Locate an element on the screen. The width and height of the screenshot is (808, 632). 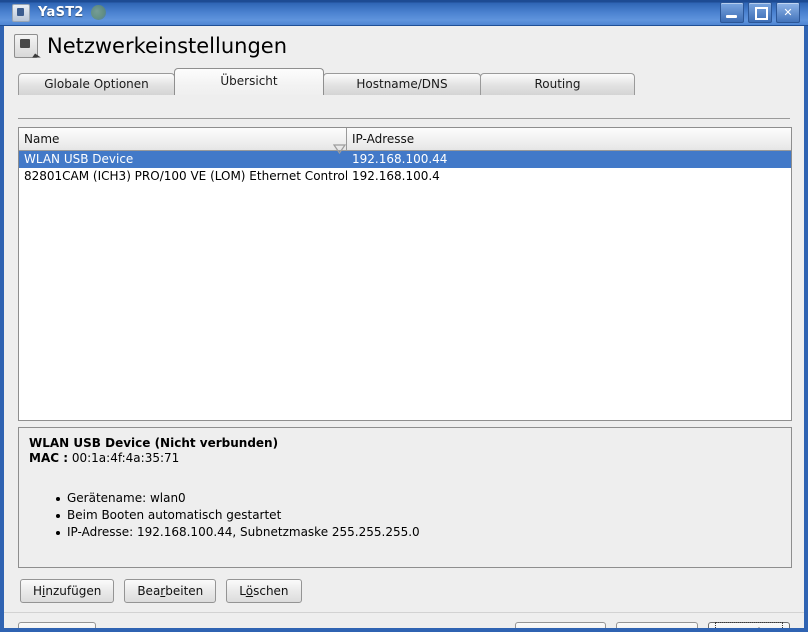
sort-descending-triangle-icon is located at coordinates (336, 144).